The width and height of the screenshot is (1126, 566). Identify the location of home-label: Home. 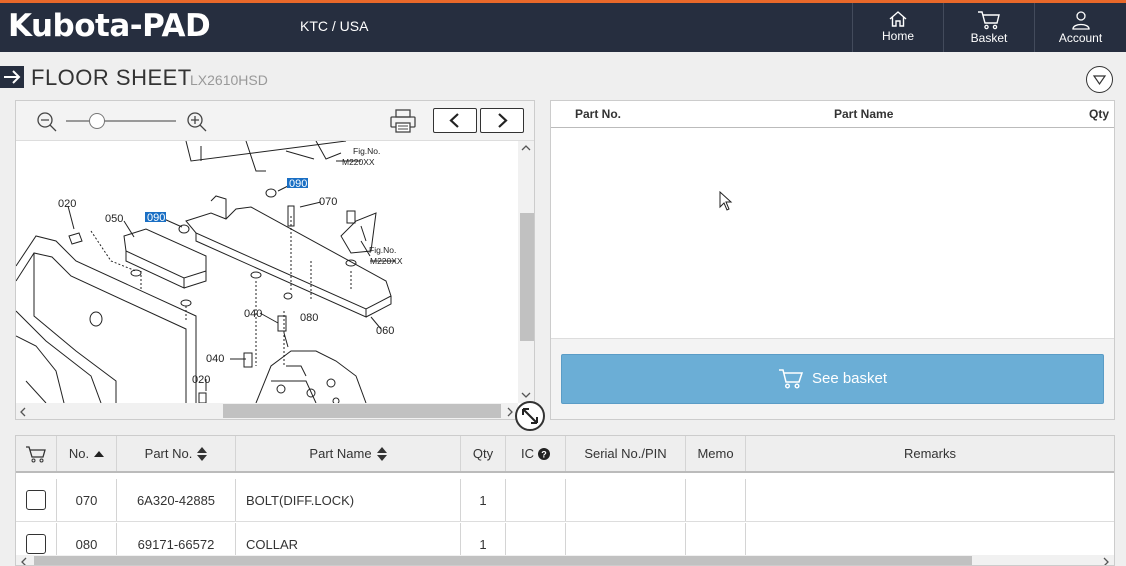
(897, 36).